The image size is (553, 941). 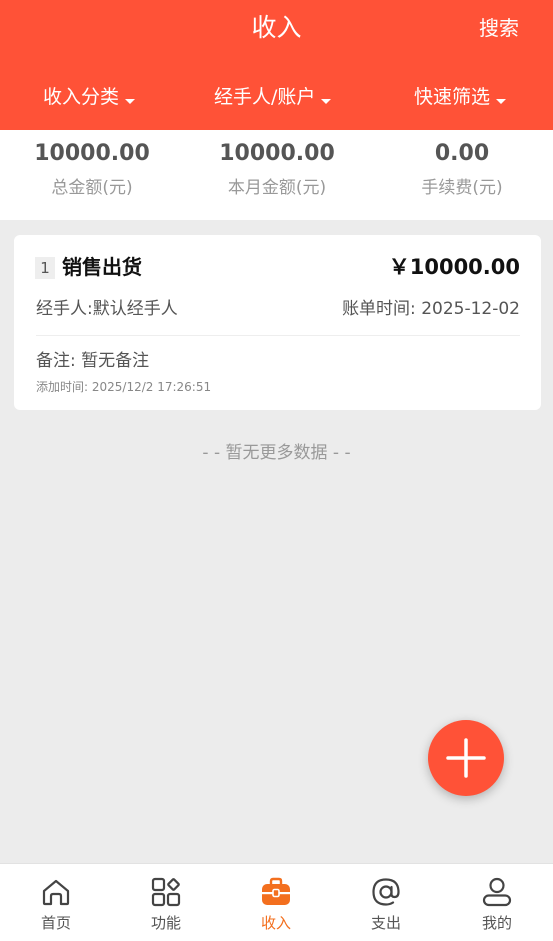 I want to click on user-icon, so click(x=497, y=892).